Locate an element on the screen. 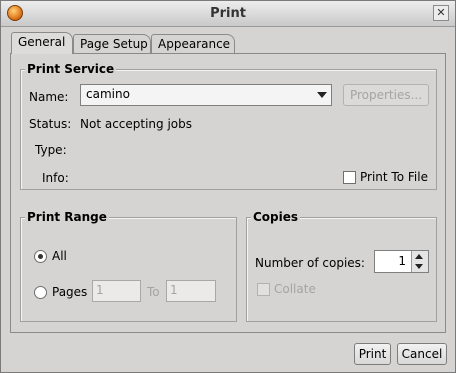  copies-spinner: 1 is located at coordinates (401, 261).